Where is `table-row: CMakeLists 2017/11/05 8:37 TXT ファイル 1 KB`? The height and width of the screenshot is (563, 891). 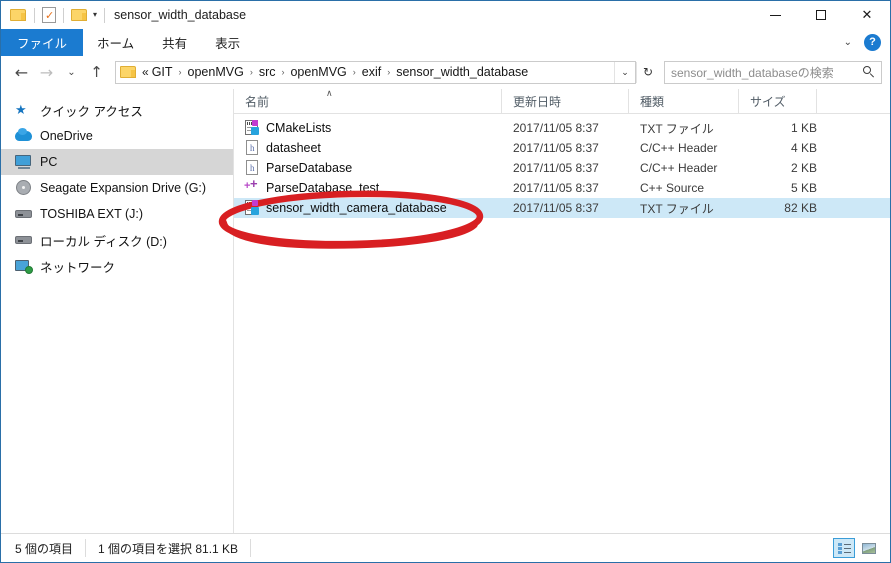
table-row: CMakeLists 2017/11/05 8:37 TXT ファイル 1 KB is located at coordinates (562, 128).